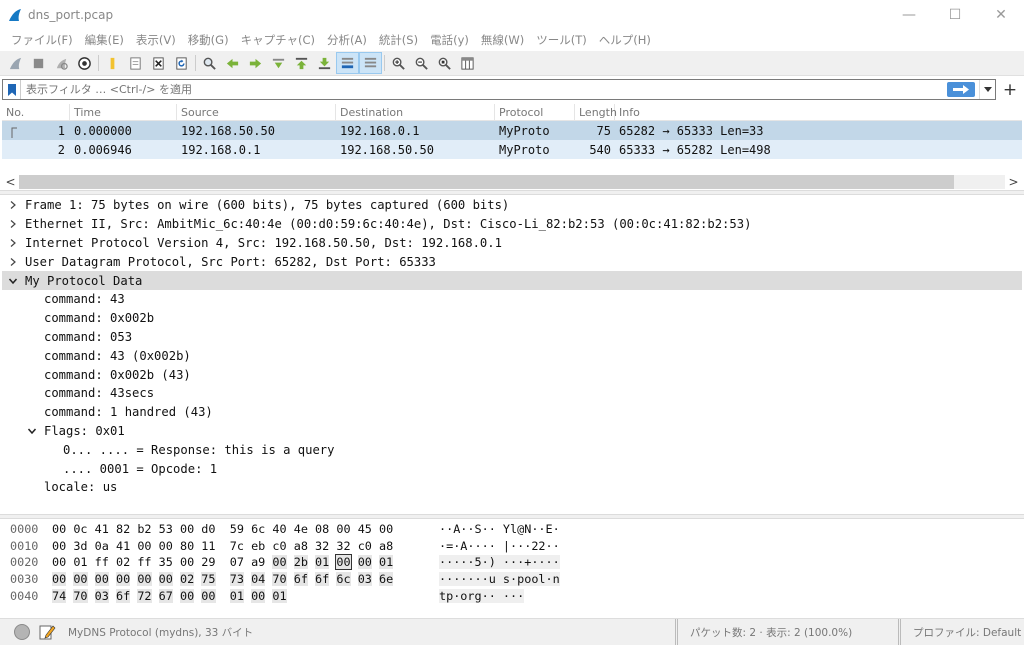 This screenshot has height=645, width=1024. I want to click on hex-byte: 3d, so click(80, 546).